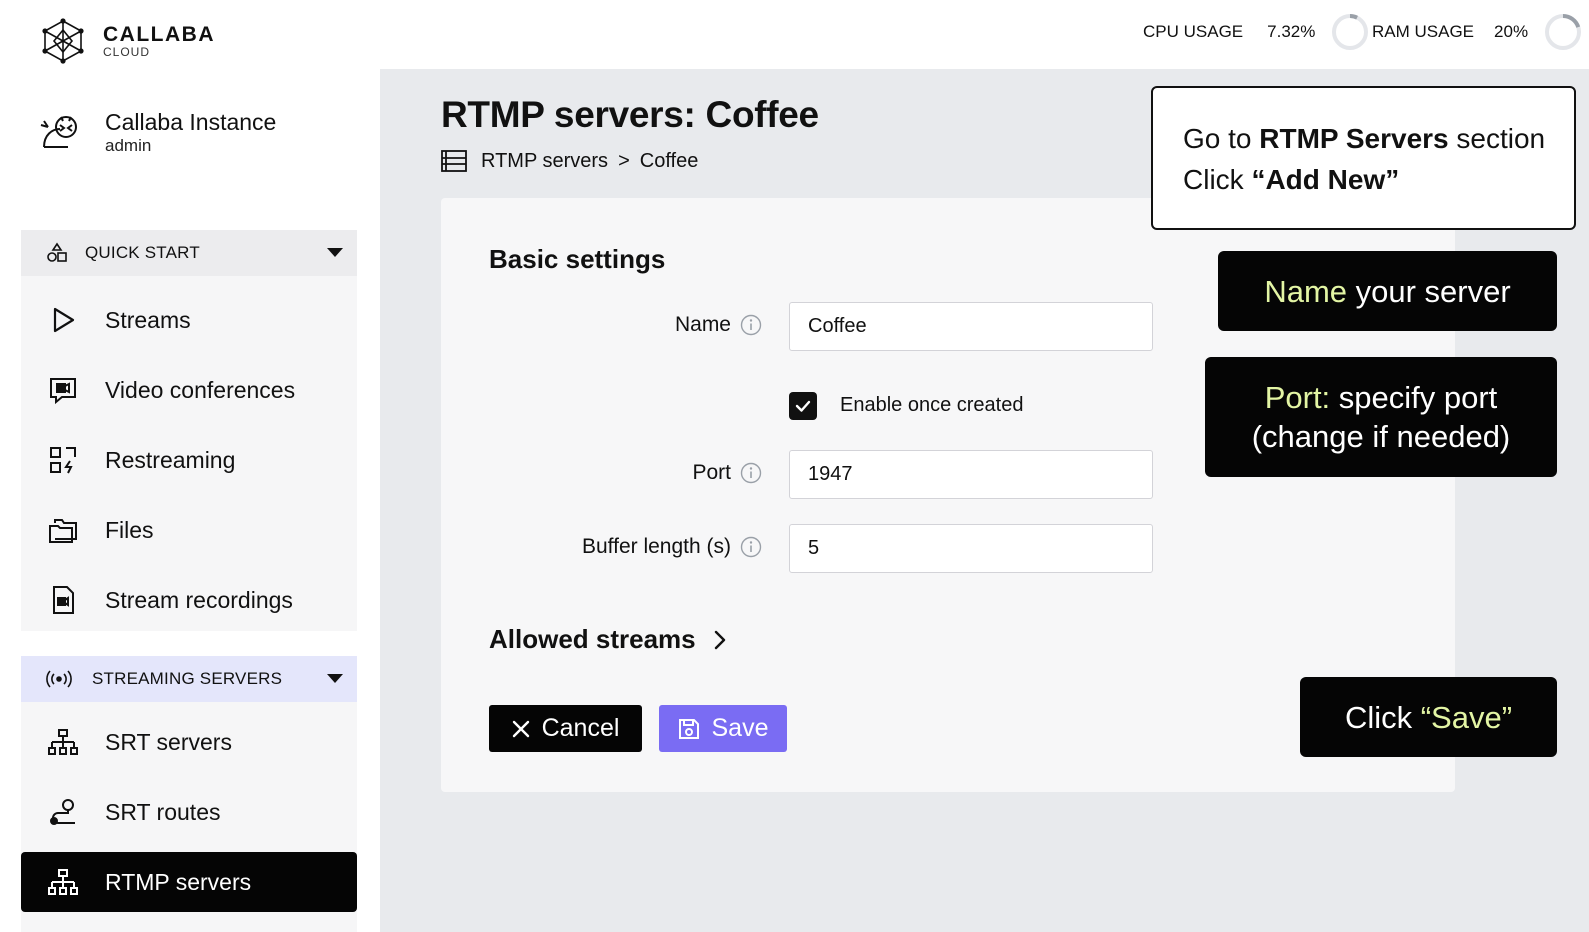 This screenshot has width=1589, height=932. I want to click on server-list-icon, so click(454, 161).